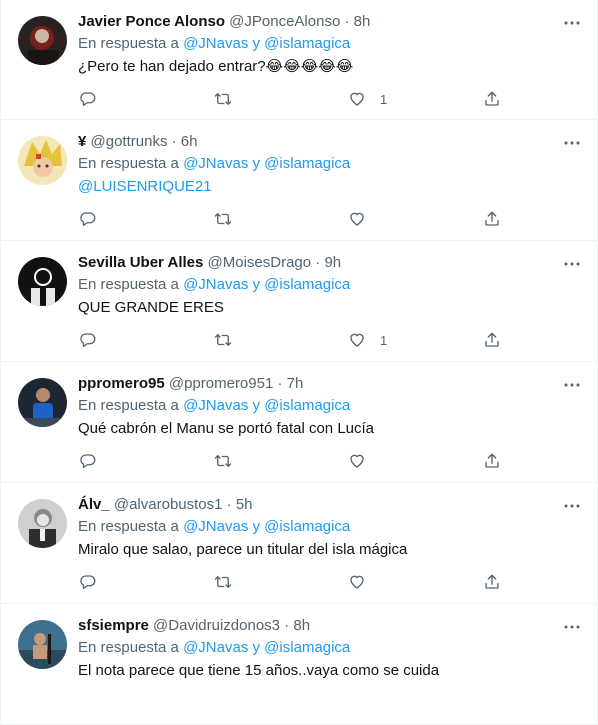 The width and height of the screenshot is (598, 725). Describe the element at coordinates (151, 307) in the screenshot. I see `tweet-text: QUE GRANDE ERES` at that location.